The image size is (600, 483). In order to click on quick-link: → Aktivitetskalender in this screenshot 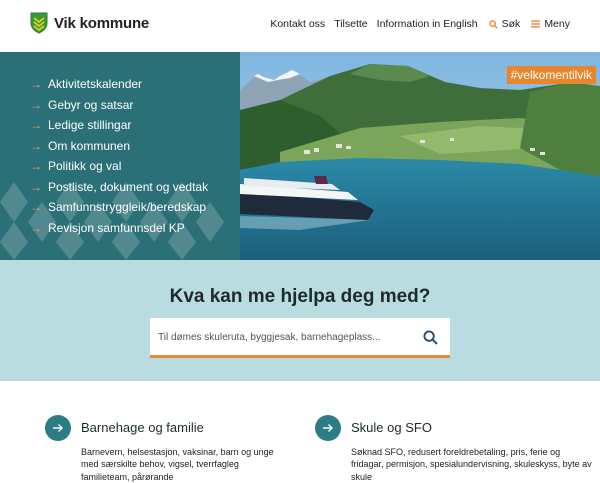, I will do `click(119, 84)`.